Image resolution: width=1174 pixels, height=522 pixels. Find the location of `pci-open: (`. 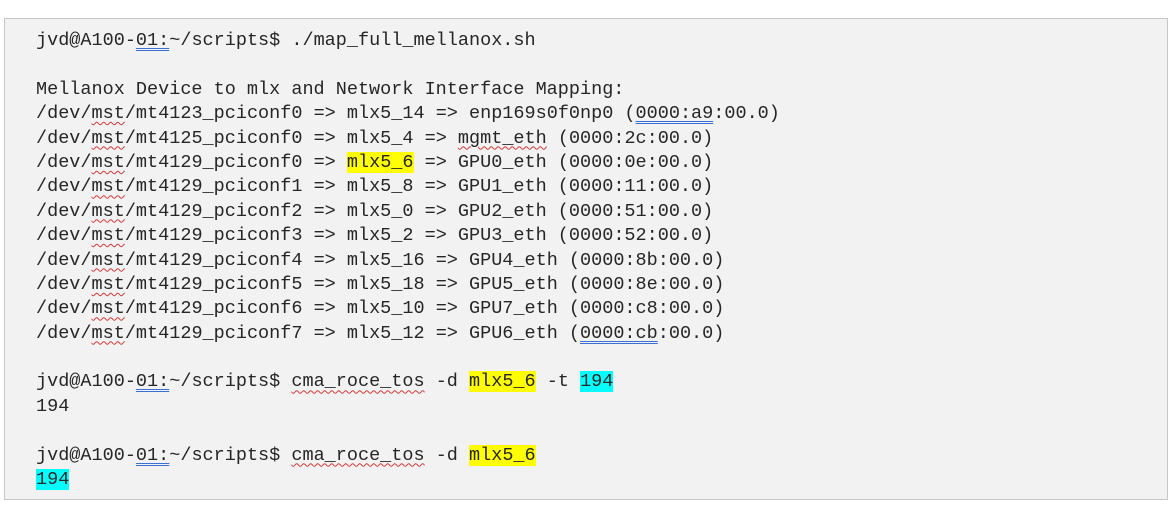

pci-open: ( is located at coordinates (624, 114).